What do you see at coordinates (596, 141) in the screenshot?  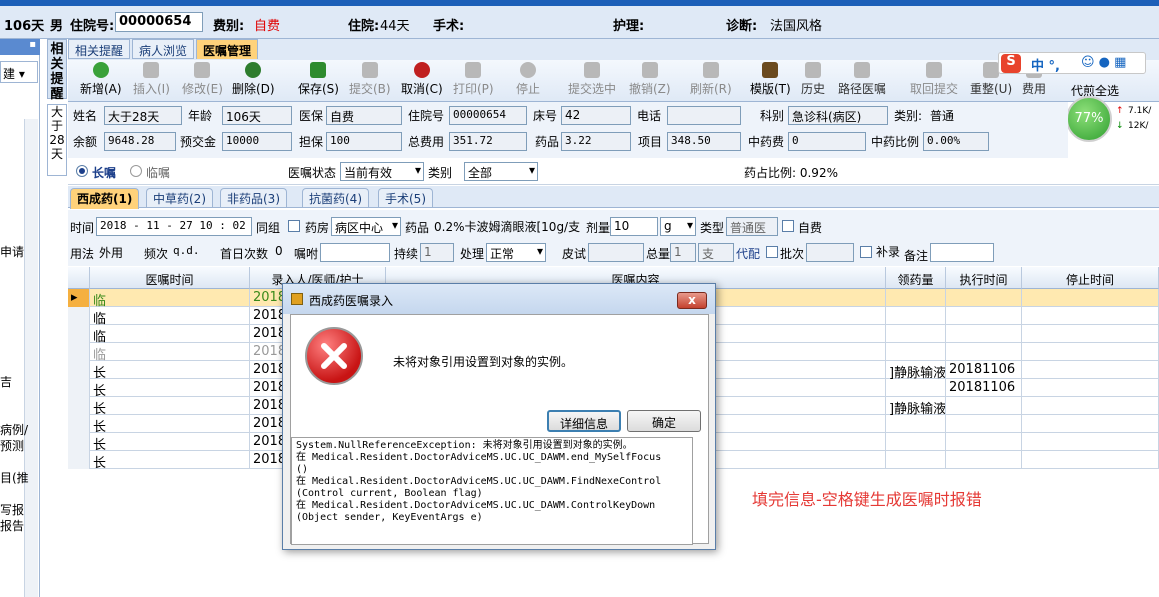 I see `drug-fee-field: 3.22` at bounding box center [596, 141].